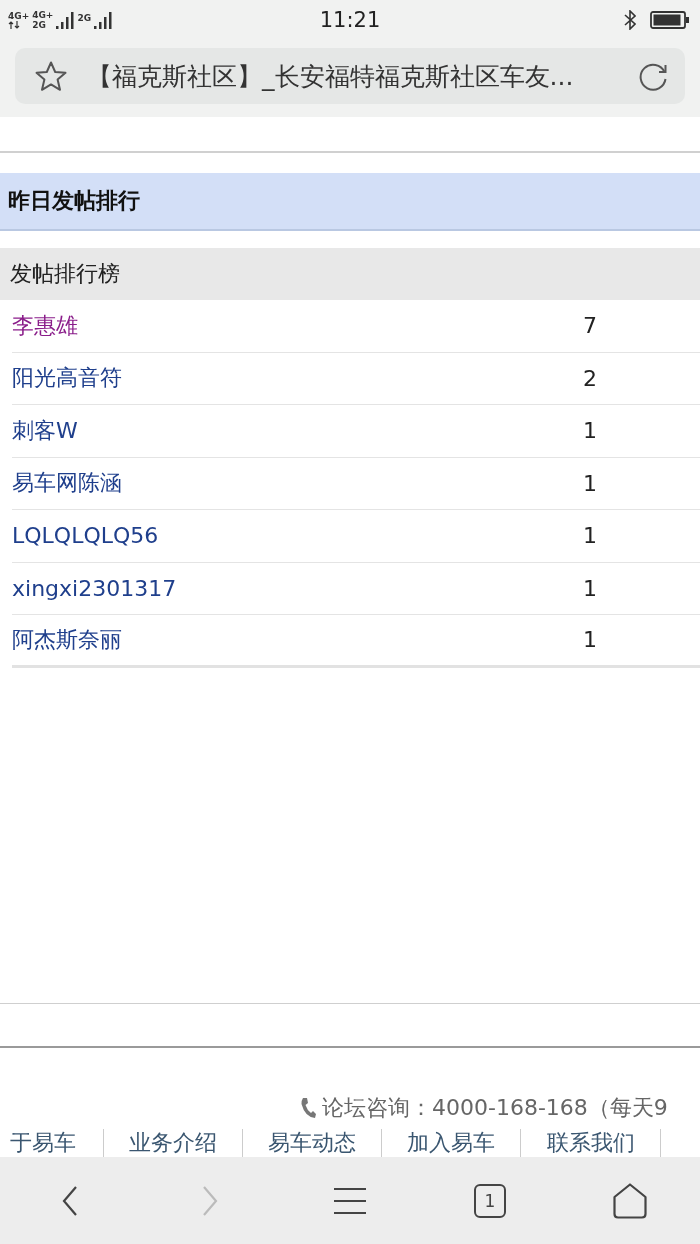 The width and height of the screenshot is (700, 1244). I want to click on status-time: 11:21, so click(350, 20).